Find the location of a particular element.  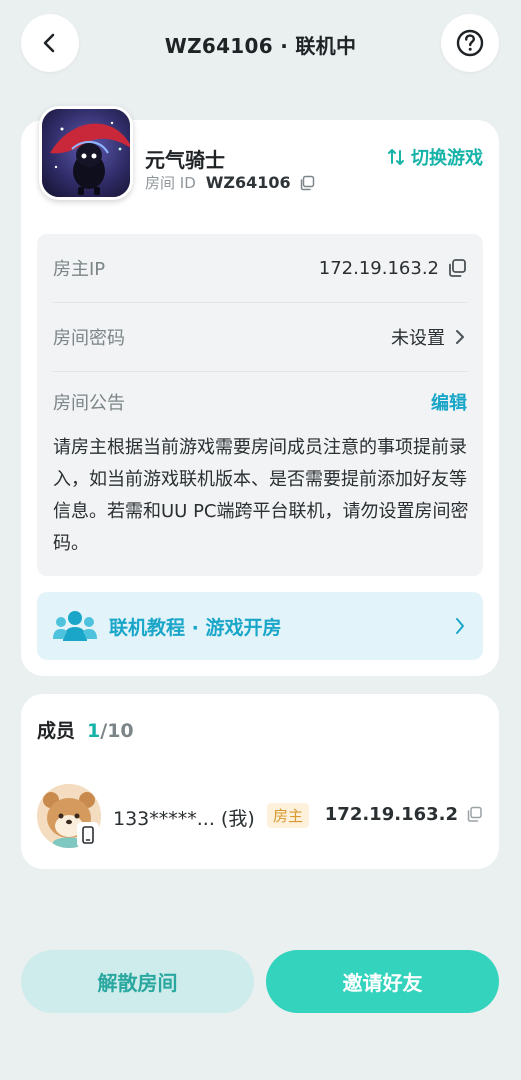

switch-game-button: 切换游戏 is located at coordinates (435, 157).